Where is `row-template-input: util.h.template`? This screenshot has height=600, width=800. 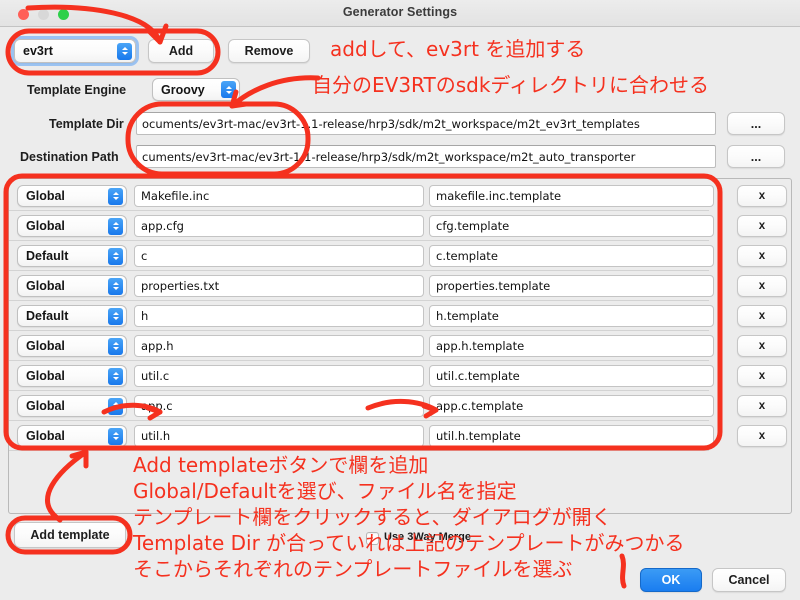
row-template-input: util.h.template is located at coordinates (571, 436).